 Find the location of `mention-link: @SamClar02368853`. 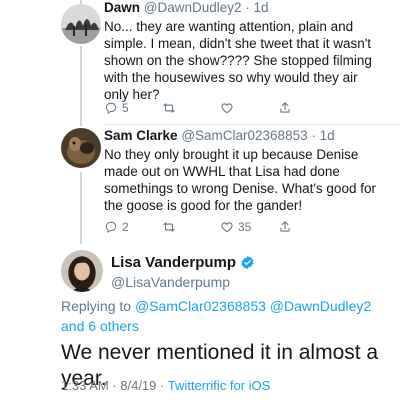

mention-link: @SamClar02368853 is located at coordinates (200, 306).